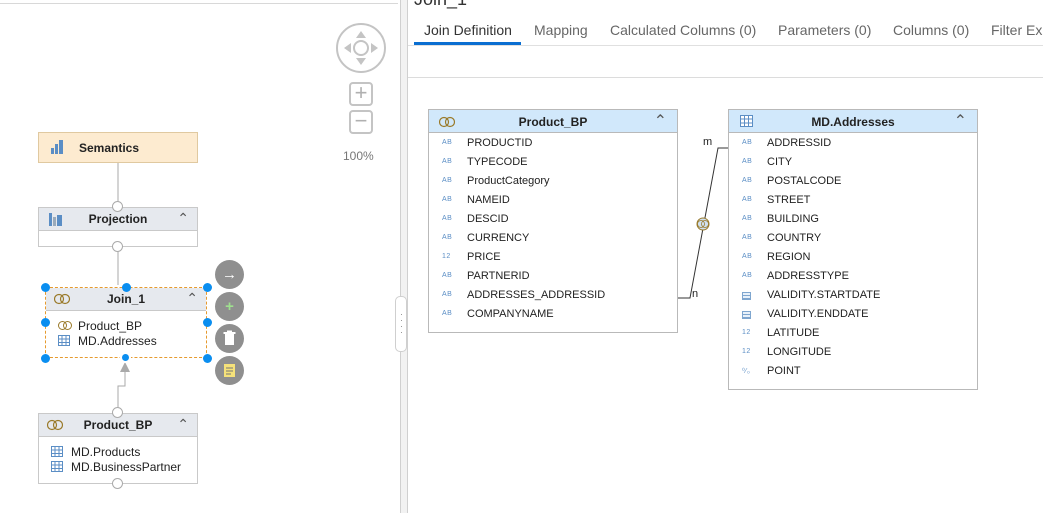  Describe the element at coordinates (117, 206) in the screenshot. I see `projection-input-port` at that location.